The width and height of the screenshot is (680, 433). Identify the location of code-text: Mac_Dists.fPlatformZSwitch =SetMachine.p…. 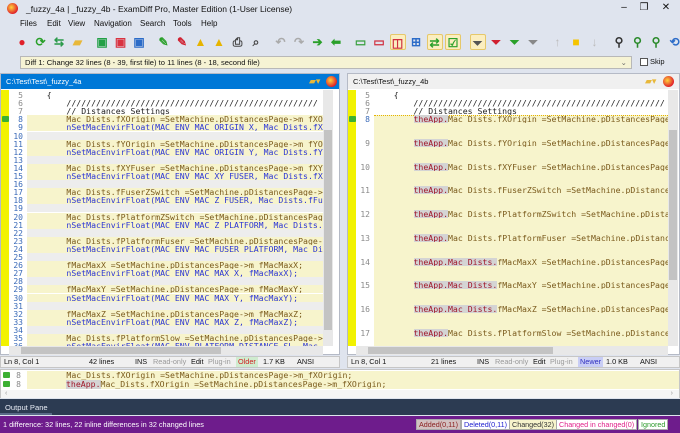
(558, 214).